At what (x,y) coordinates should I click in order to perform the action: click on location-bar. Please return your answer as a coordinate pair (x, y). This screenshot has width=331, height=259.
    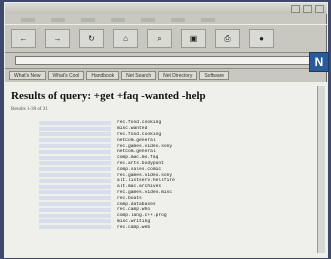
    Looking at the image, I should click on (166, 61).